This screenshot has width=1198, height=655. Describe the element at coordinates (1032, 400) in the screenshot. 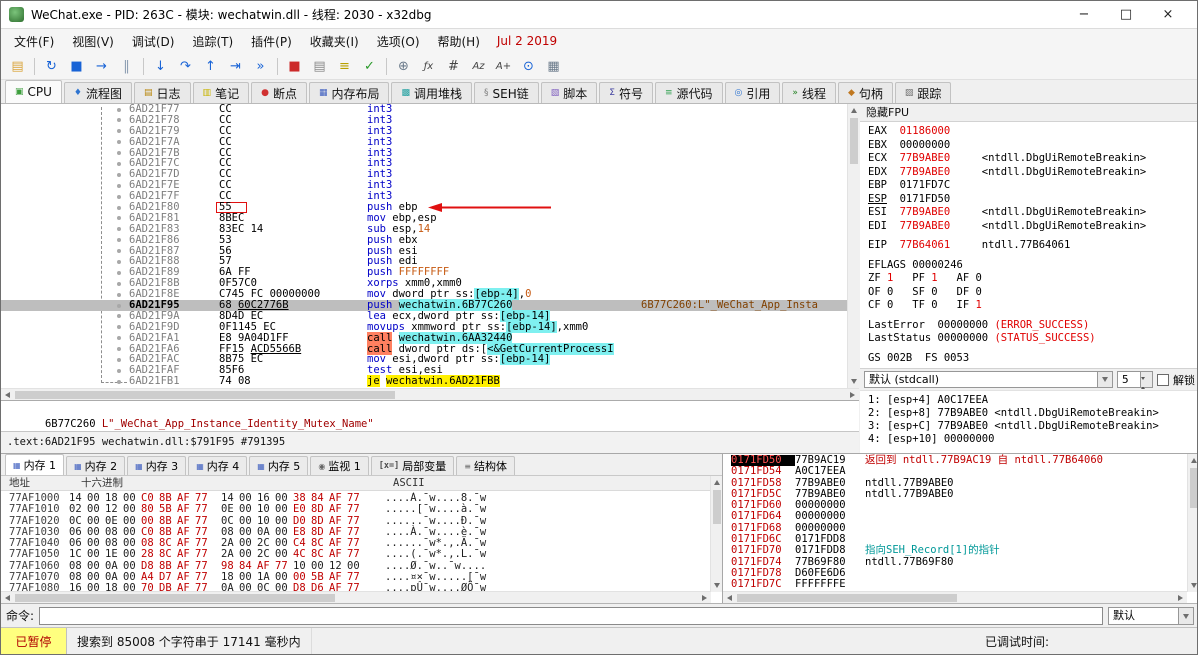

I see `argument-line: 1: [esp+4] A0C17EEA` at that location.